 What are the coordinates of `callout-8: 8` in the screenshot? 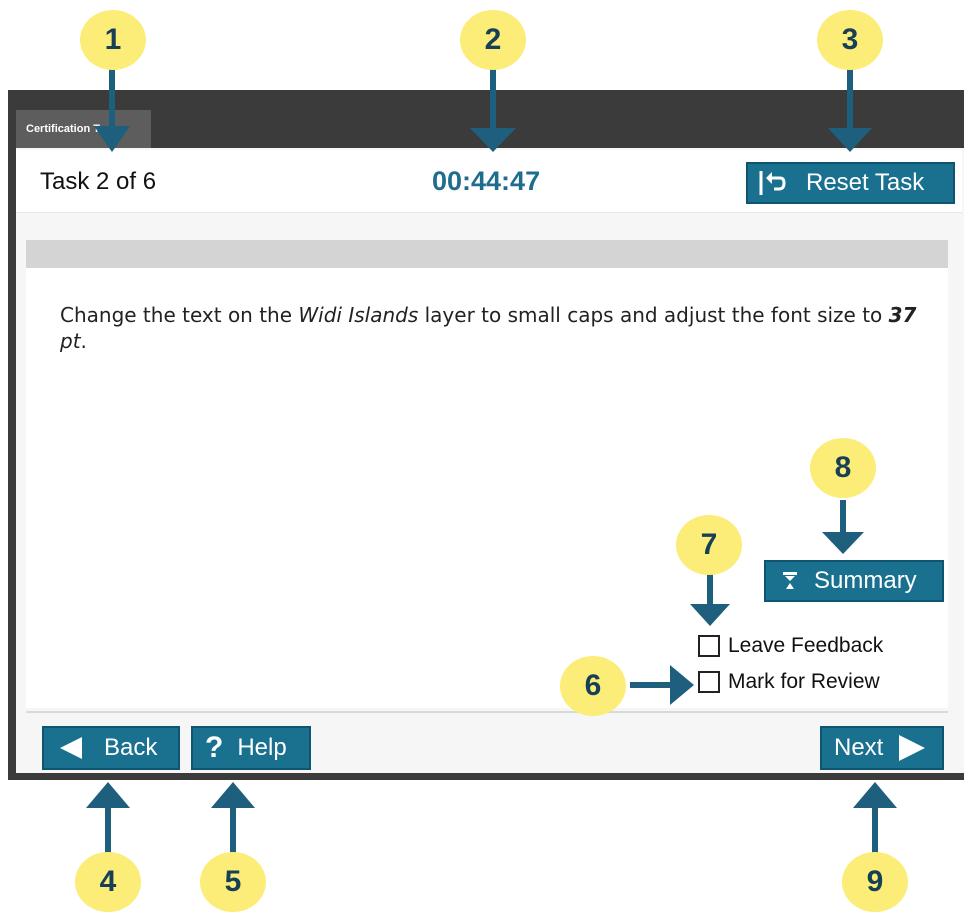 It's located at (843, 468).